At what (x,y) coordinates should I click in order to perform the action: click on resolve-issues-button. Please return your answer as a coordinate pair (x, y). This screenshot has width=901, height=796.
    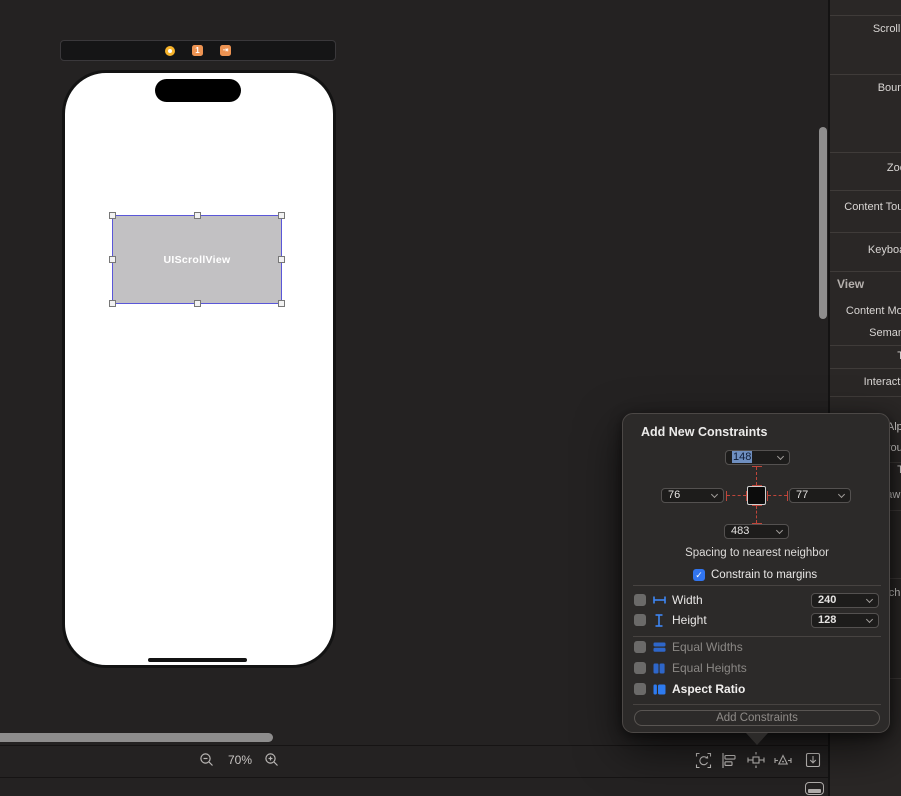
    Looking at the image, I should click on (783, 760).